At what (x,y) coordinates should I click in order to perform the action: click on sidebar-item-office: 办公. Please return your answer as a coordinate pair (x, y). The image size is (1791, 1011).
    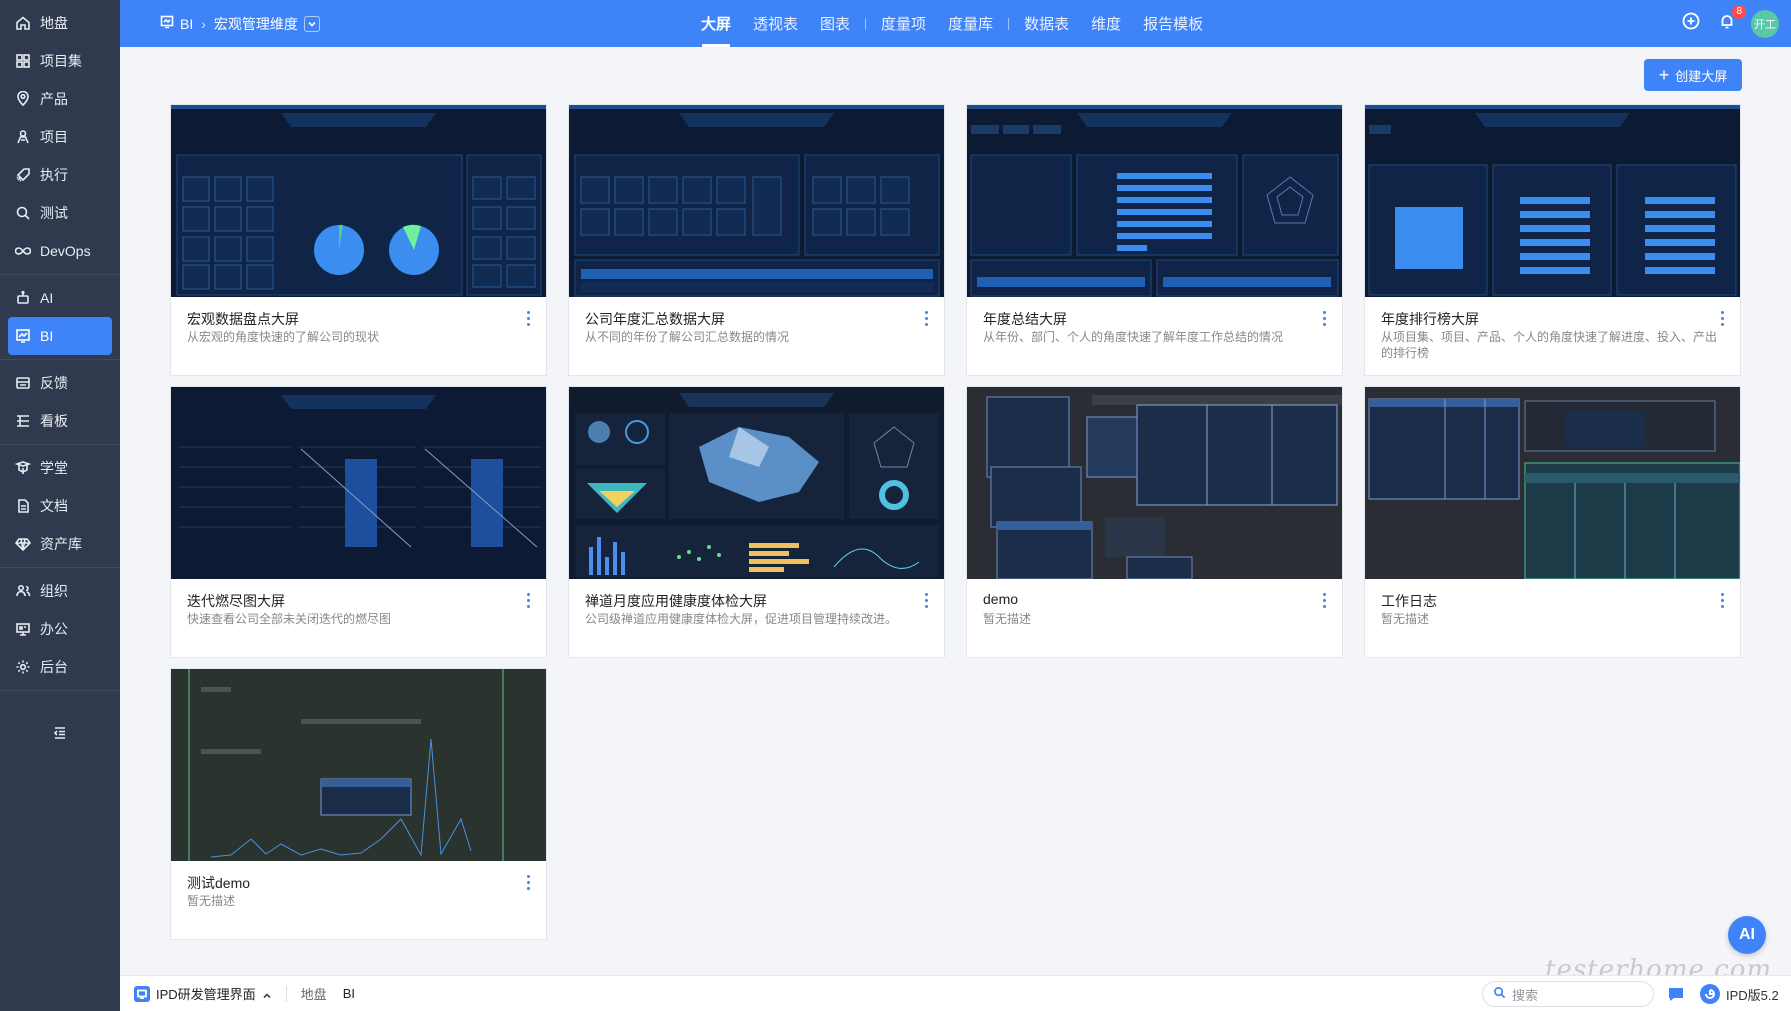
    Looking at the image, I should click on (60, 629).